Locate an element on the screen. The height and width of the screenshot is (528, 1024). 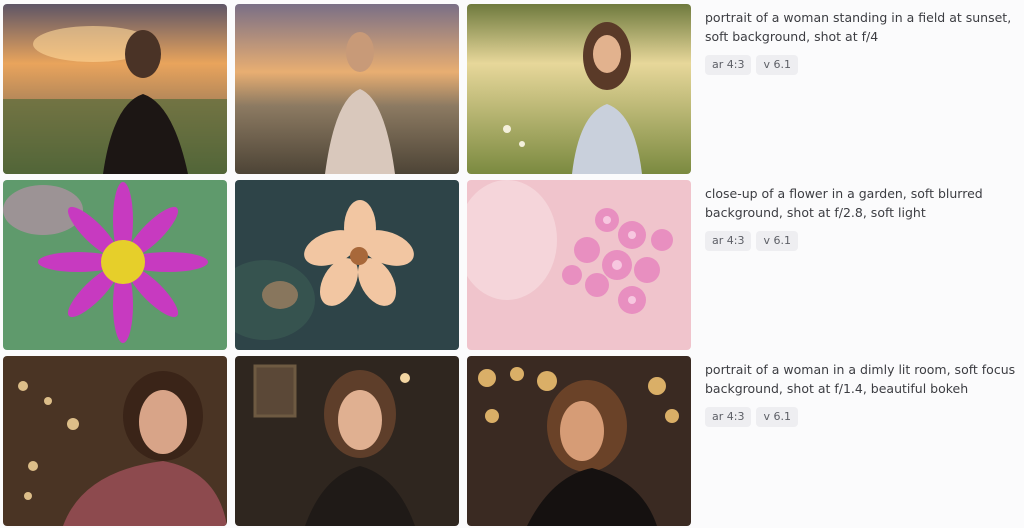
peach-flower-image is located at coordinates (347, 265).